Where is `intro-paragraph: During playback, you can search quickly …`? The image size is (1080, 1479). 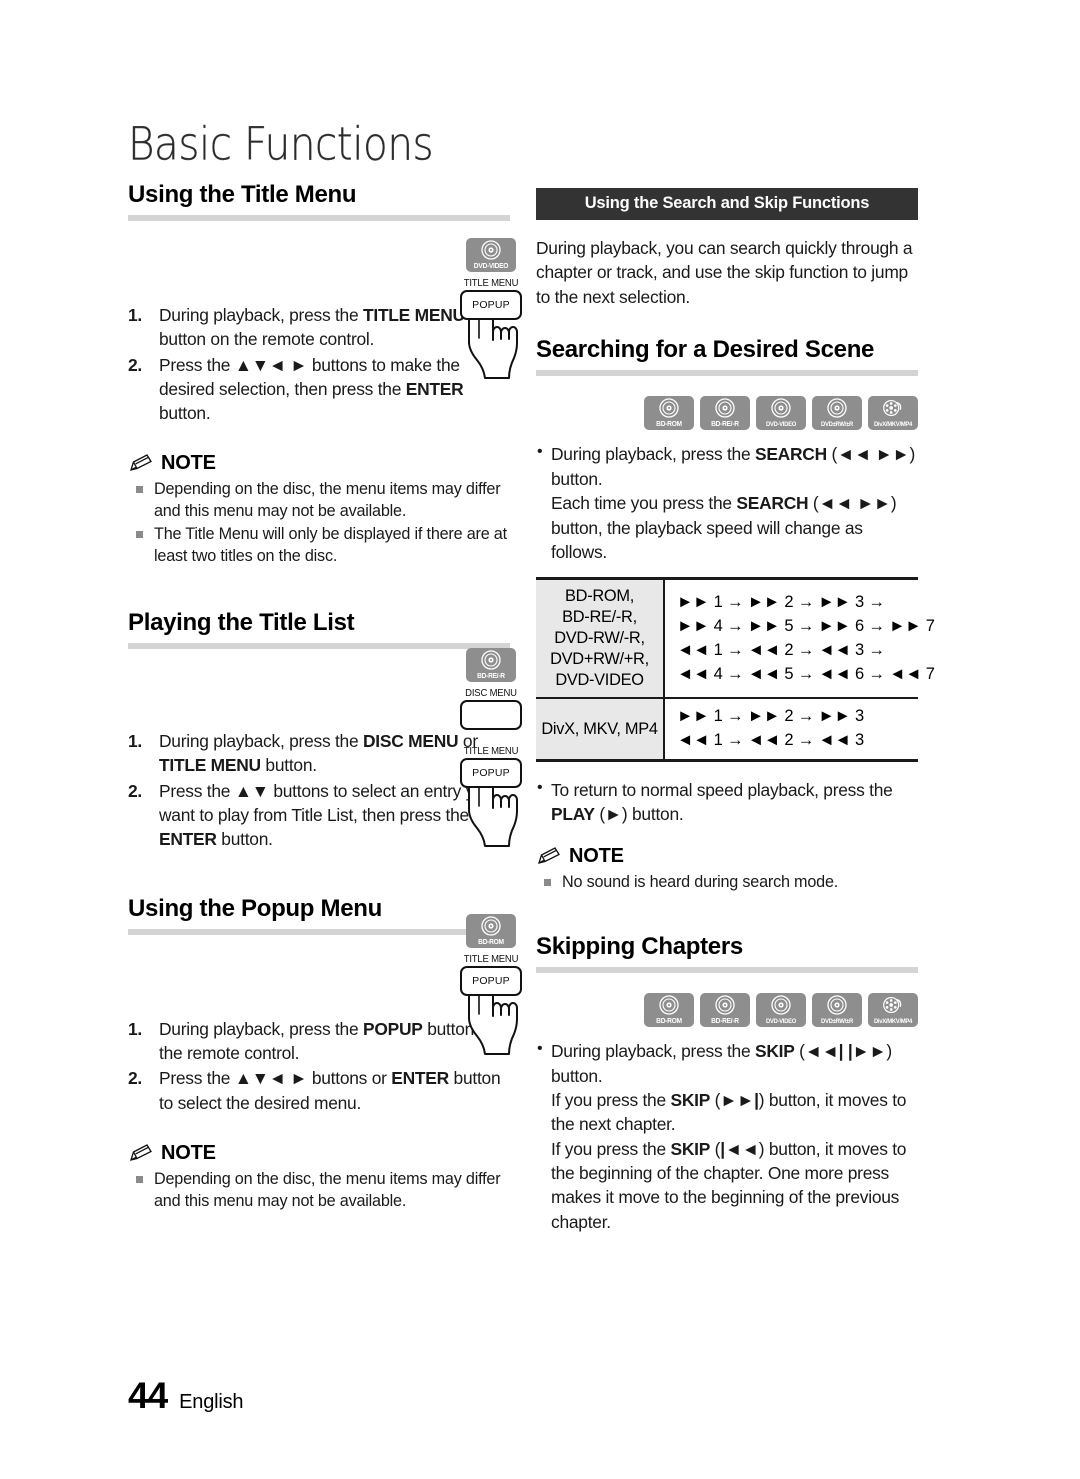
intro-paragraph: During playback, you can search quickly … is located at coordinates (724, 272).